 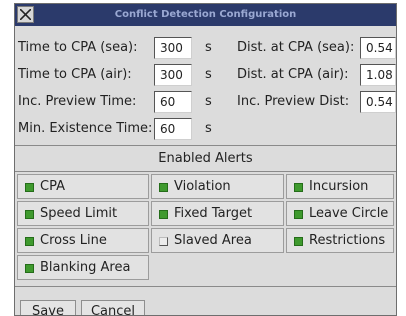 I want to click on alert-incursion-checkbox: Incursion, so click(x=340, y=186).